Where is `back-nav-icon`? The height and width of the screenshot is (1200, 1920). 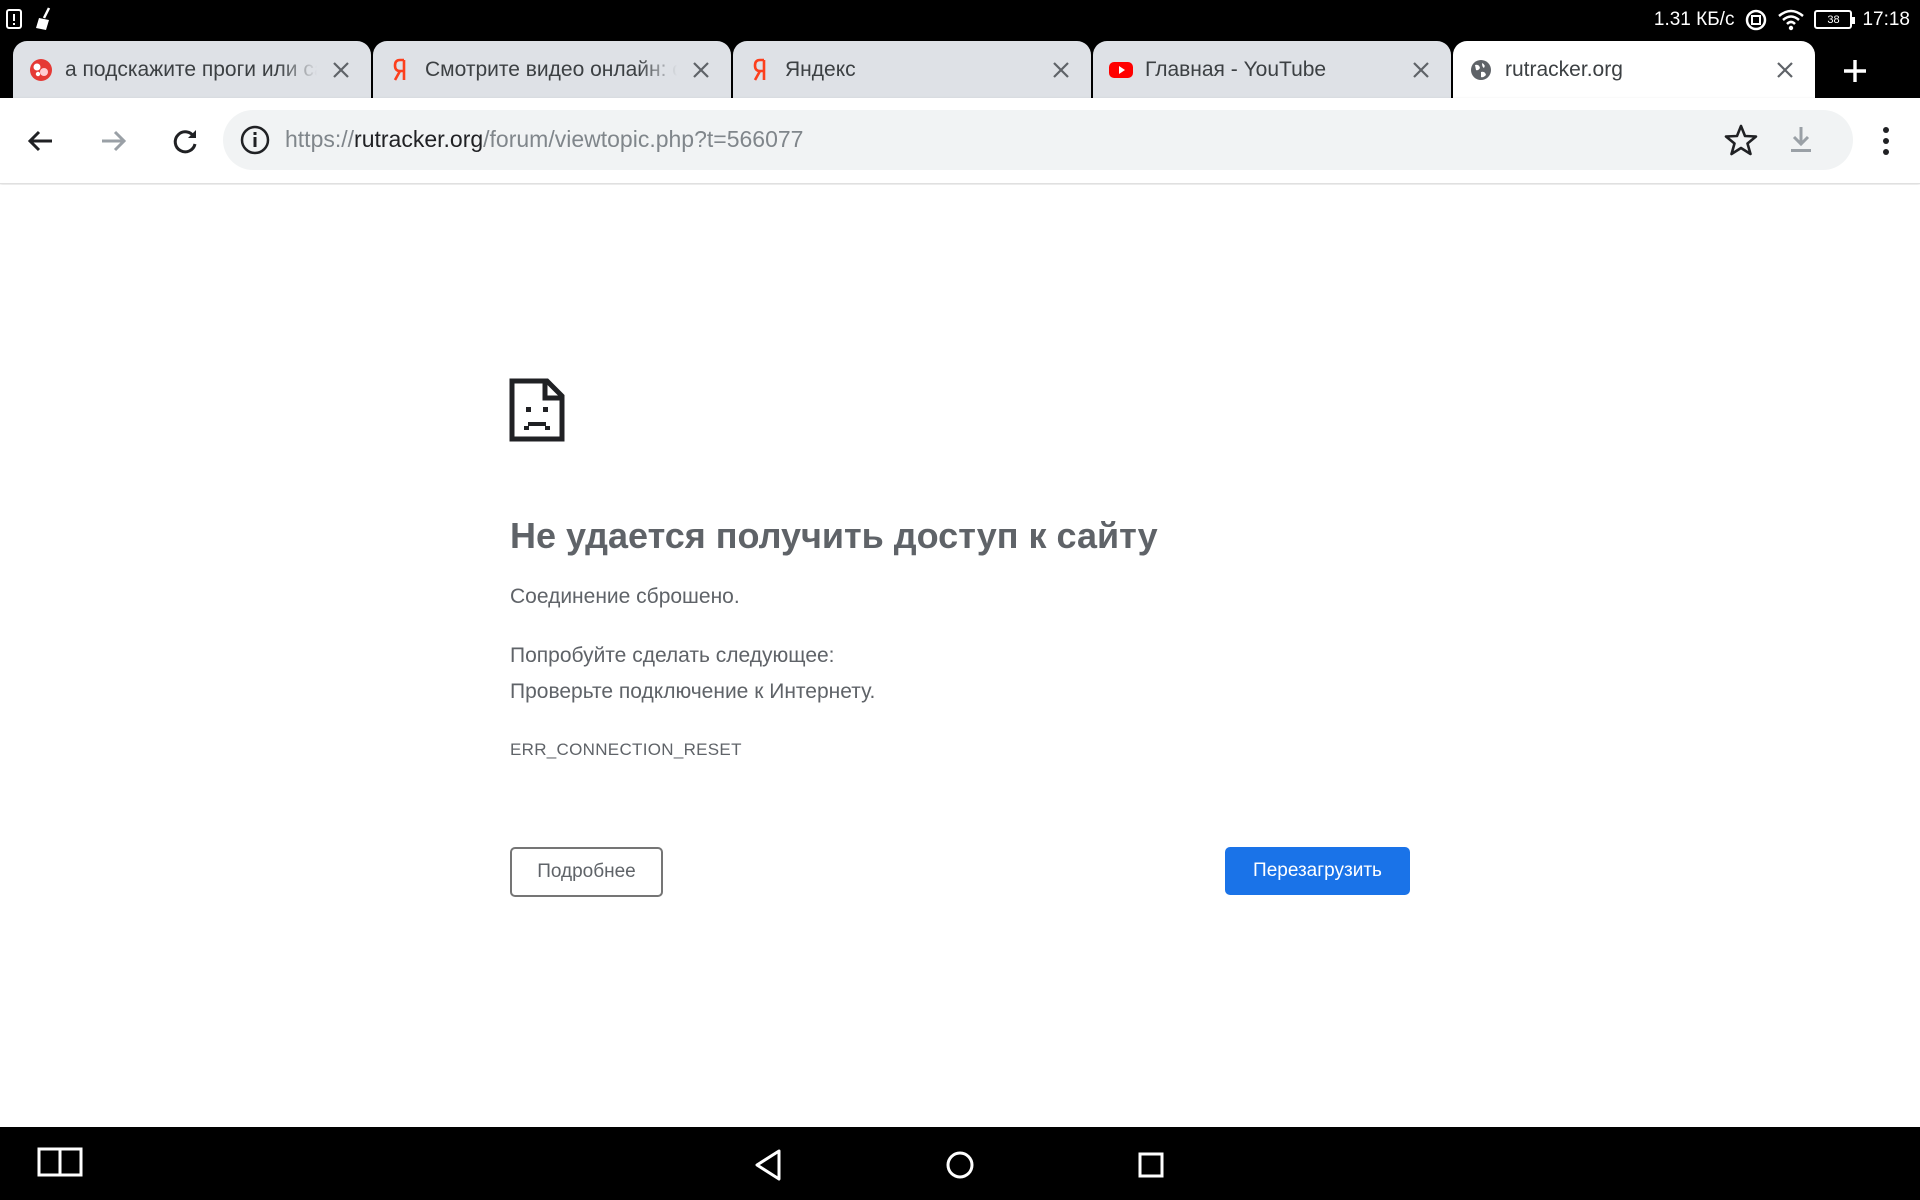 back-nav-icon is located at coordinates (769, 1165).